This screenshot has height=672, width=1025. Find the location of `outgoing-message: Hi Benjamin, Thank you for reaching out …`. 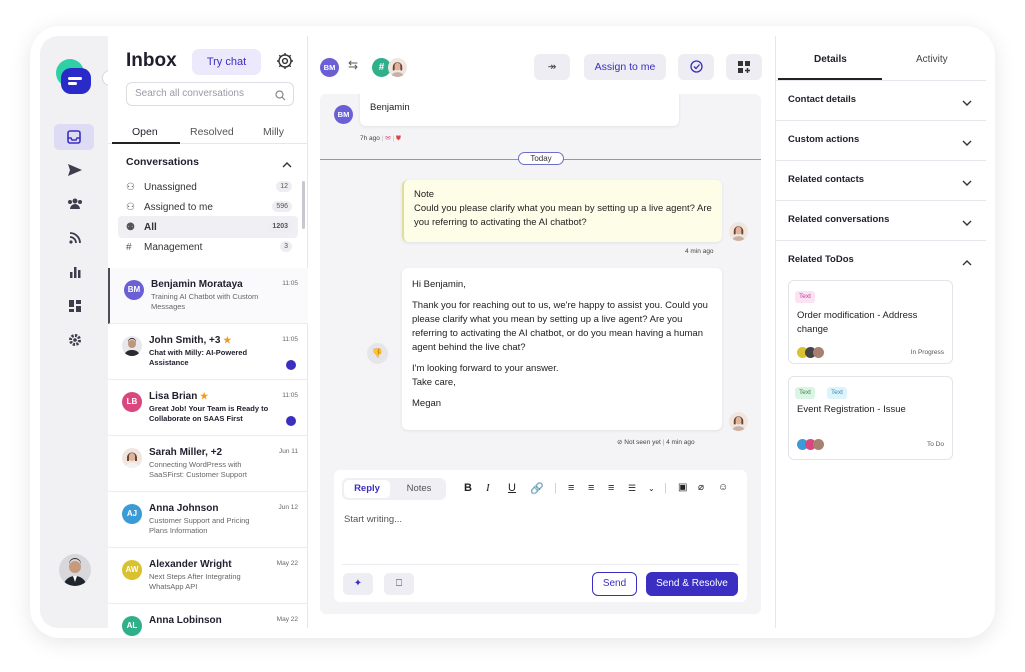

outgoing-message: Hi Benjamin, Thank you for reaching out … is located at coordinates (562, 349).